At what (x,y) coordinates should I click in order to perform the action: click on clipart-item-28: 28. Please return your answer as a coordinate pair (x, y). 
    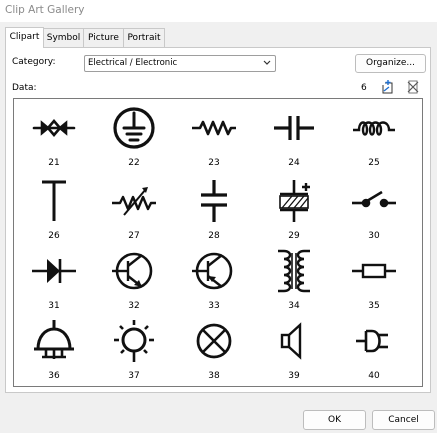
    Looking at the image, I should click on (214, 213).